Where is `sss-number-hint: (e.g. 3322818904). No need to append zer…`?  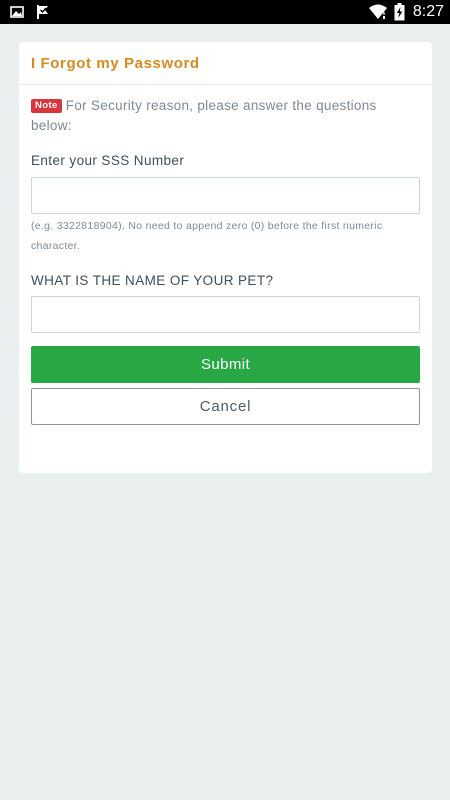 sss-number-hint: (e.g. 3322818904). No need to append zer… is located at coordinates (207, 236).